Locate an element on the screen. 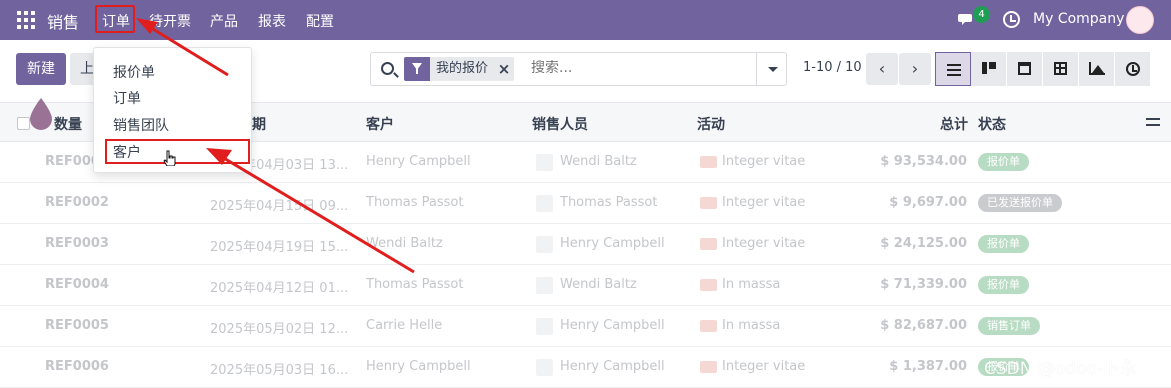 This screenshot has width=1171, height=388. search-icon is located at coordinates (387, 68).